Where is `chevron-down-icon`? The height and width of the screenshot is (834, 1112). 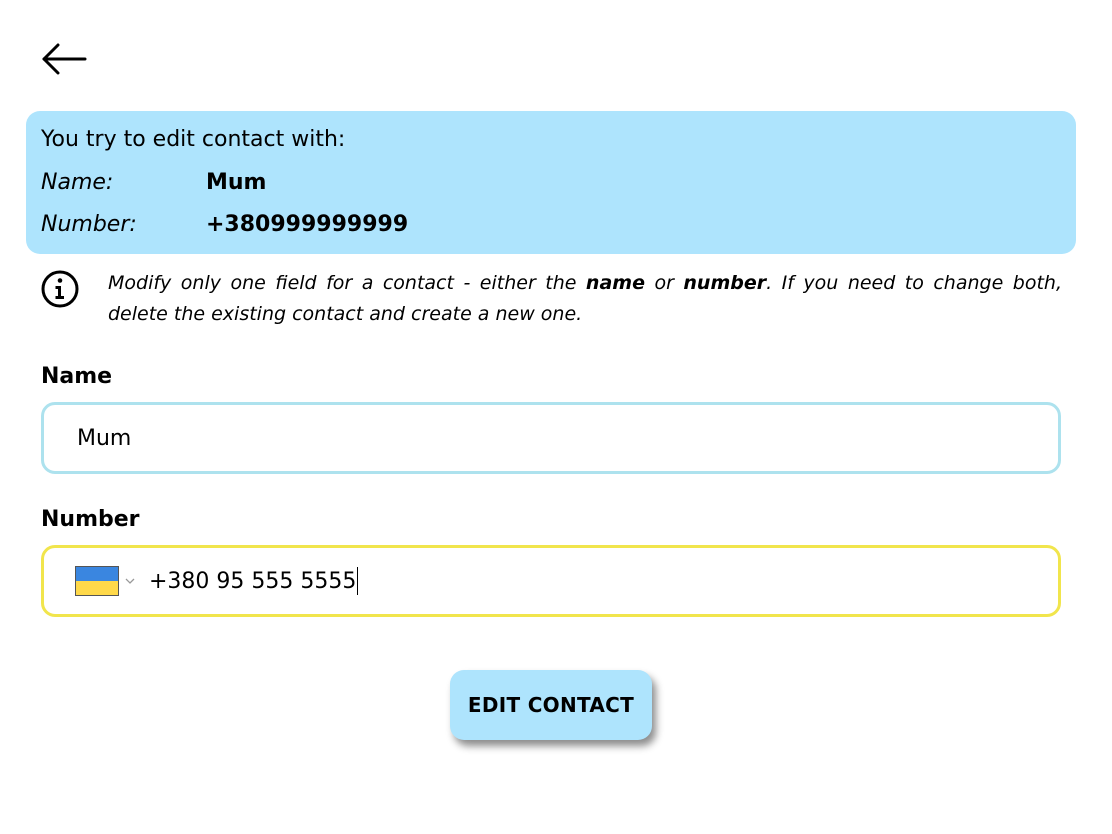
chevron-down-icon is located at coordinates (130, 581).